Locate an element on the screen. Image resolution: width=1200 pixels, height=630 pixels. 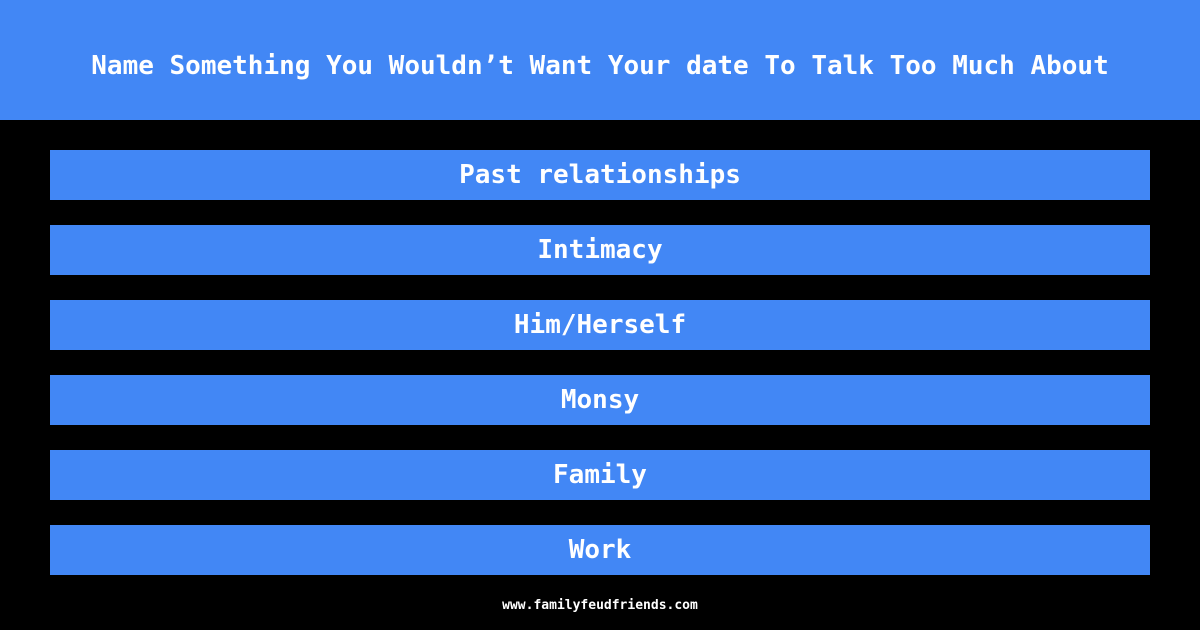
answer-bar: Him/Herself is located at coordinates (600, 325).